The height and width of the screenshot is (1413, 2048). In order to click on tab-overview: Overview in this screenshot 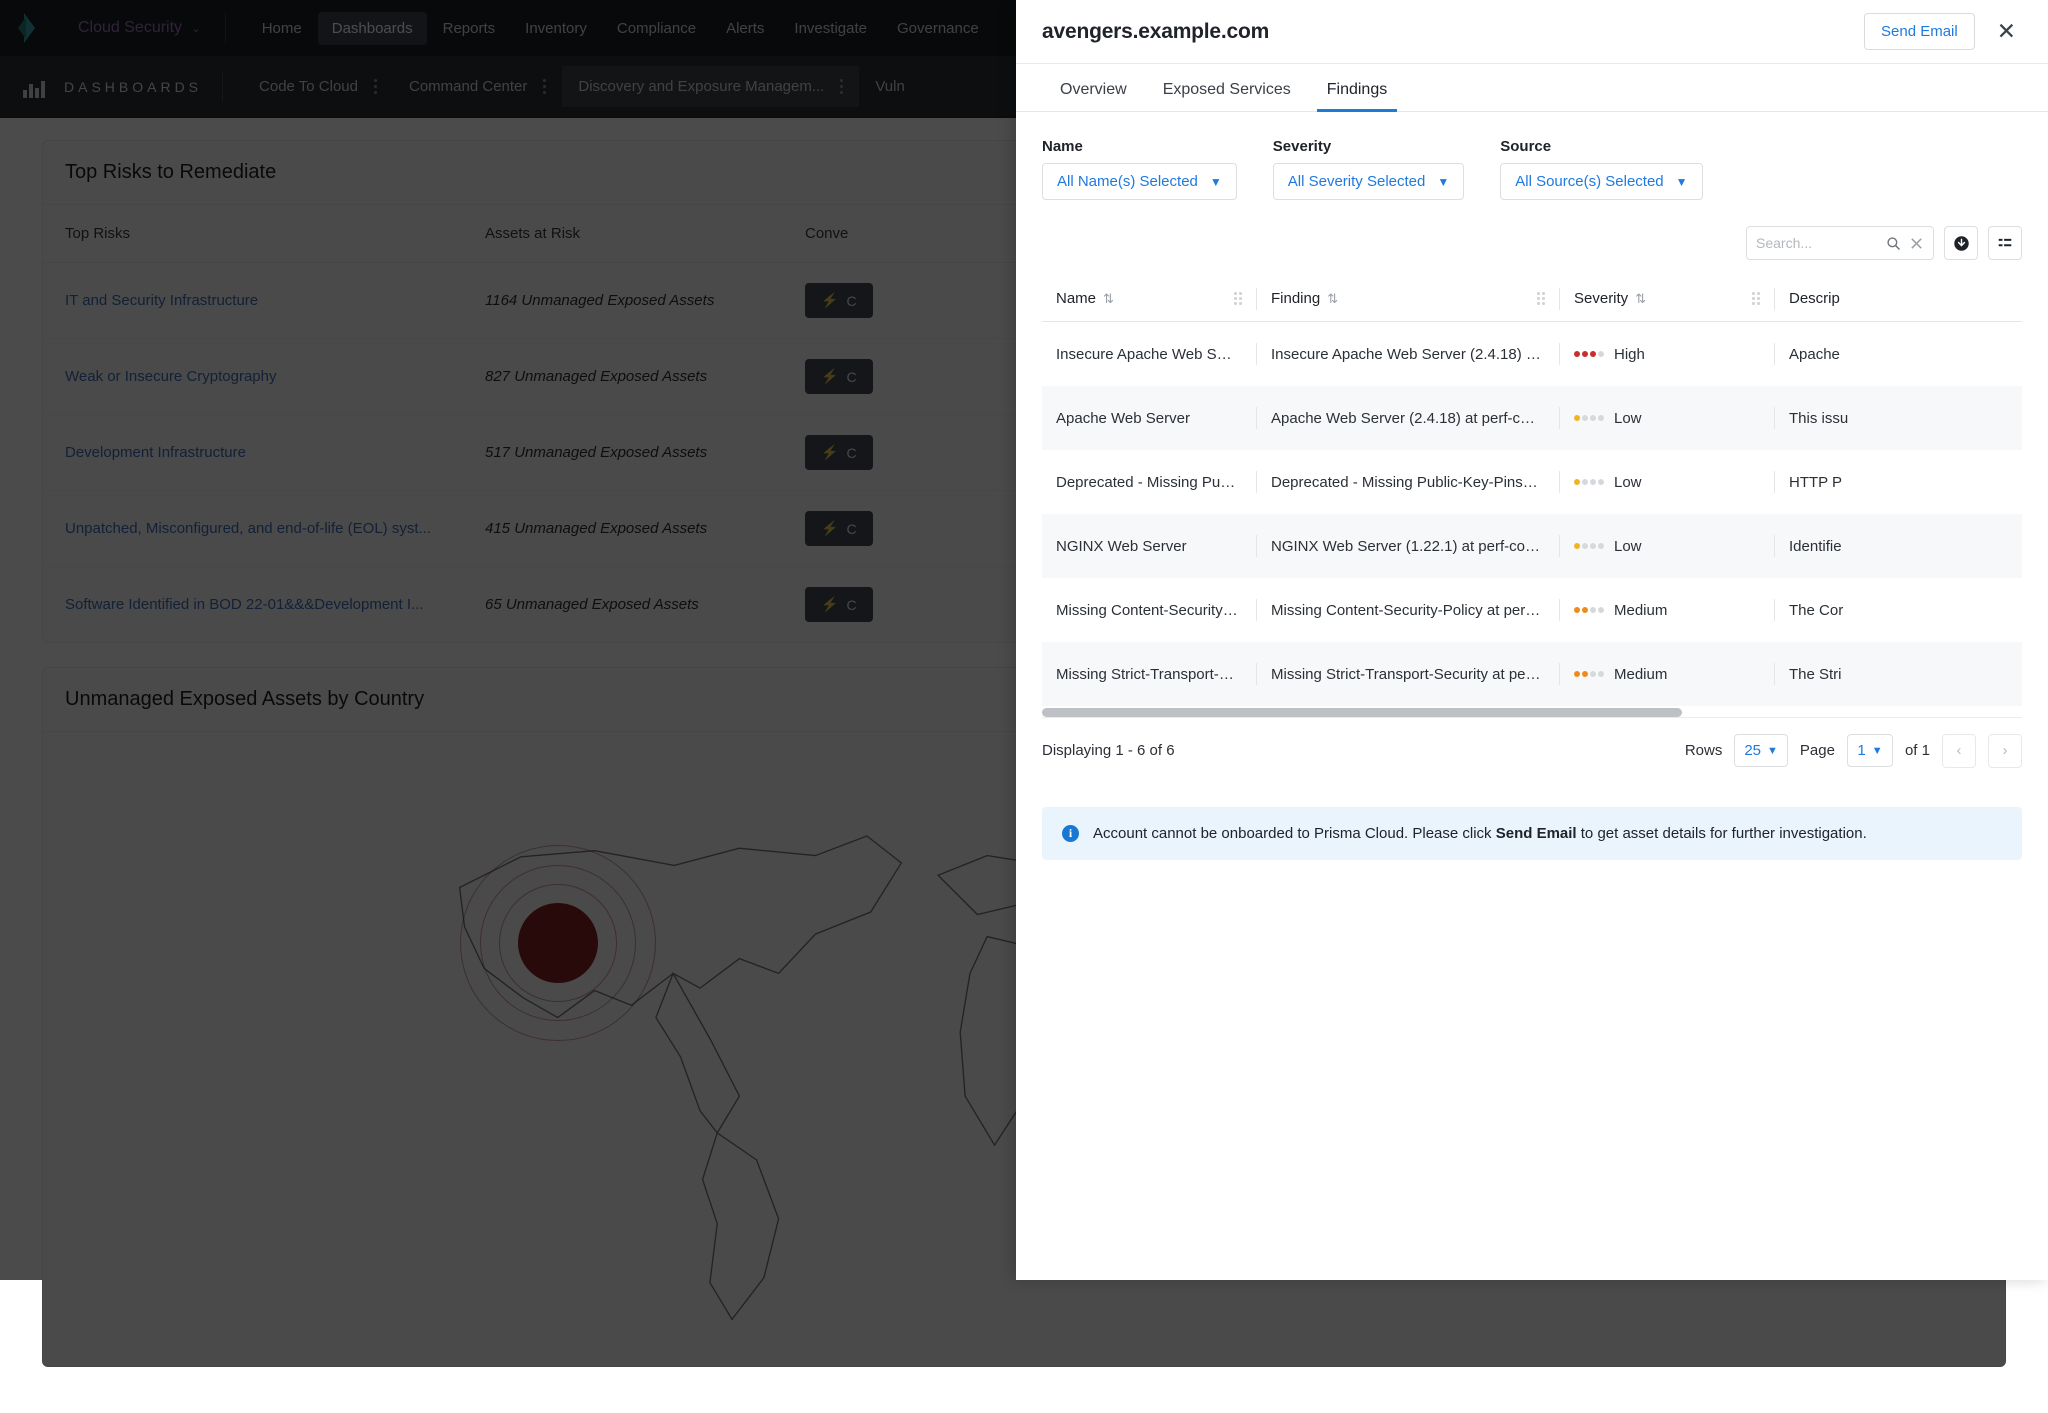, I will do `click(1093, 96)`.